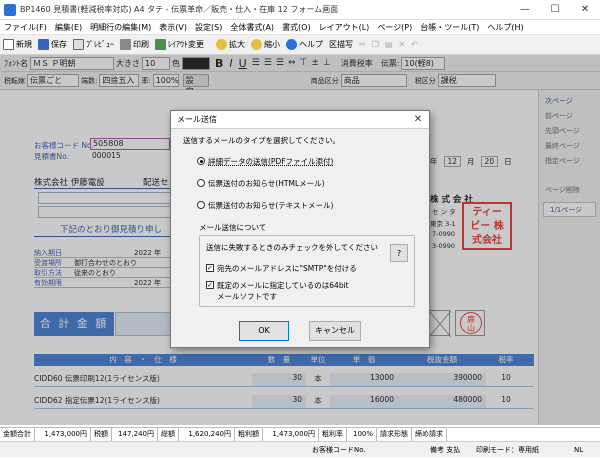 This screenshot has height=458, width=600. What do you see at coordinates (414, 45) in the screenshot?
I see `undo-icon: ↶` at bounding box center [414, 45].